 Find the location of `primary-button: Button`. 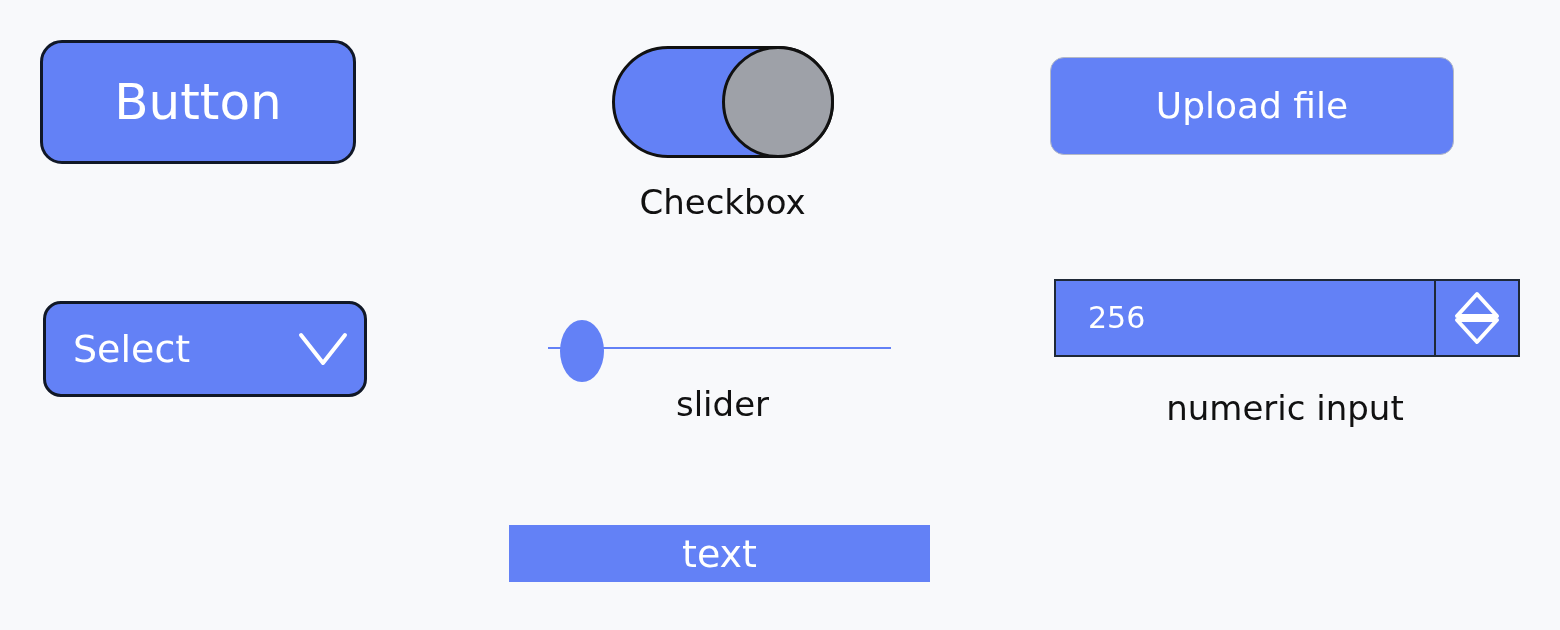

primary-button: Button is located at coordinates (198, 102).